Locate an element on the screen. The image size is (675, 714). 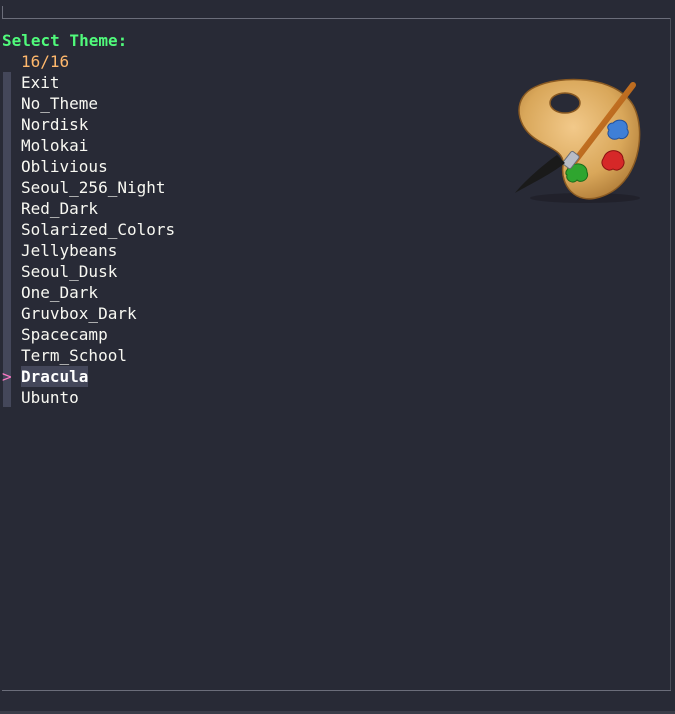
theme-option-label: Molokai is located at coordinates (55, 145).